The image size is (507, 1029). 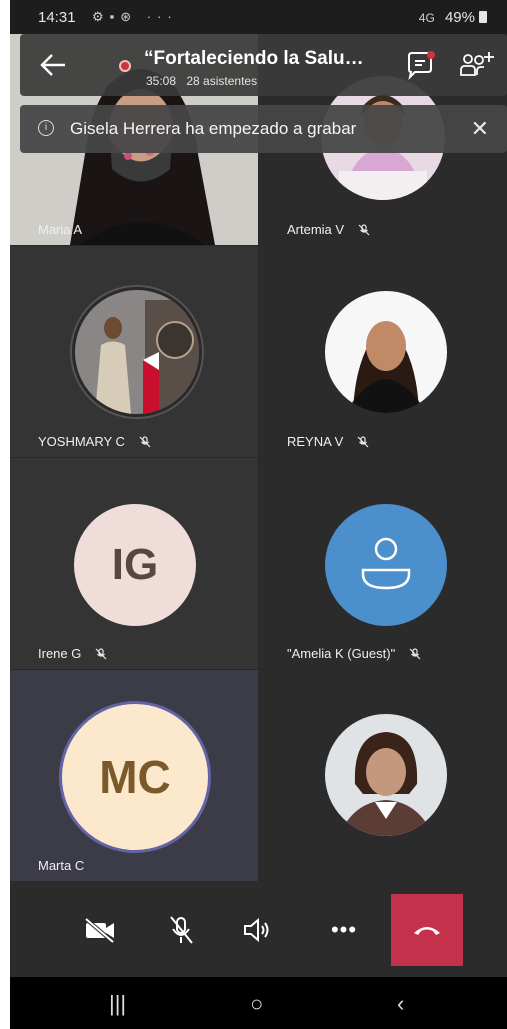 I want to click on battery-level: 49%, so click(x=459, y=17).